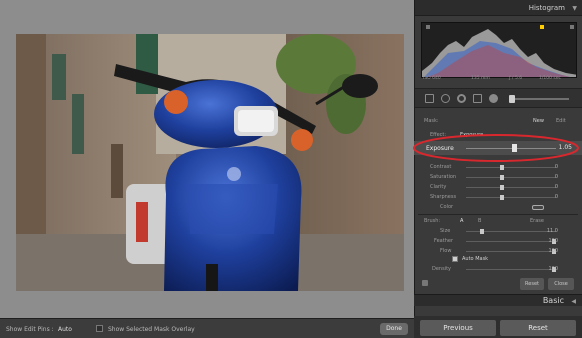 This screenshot has height=338, width=582. Describe the element at coordinates (498, 8) in the screenshot. I see `histogram-header: Histogram ▼` at that location.